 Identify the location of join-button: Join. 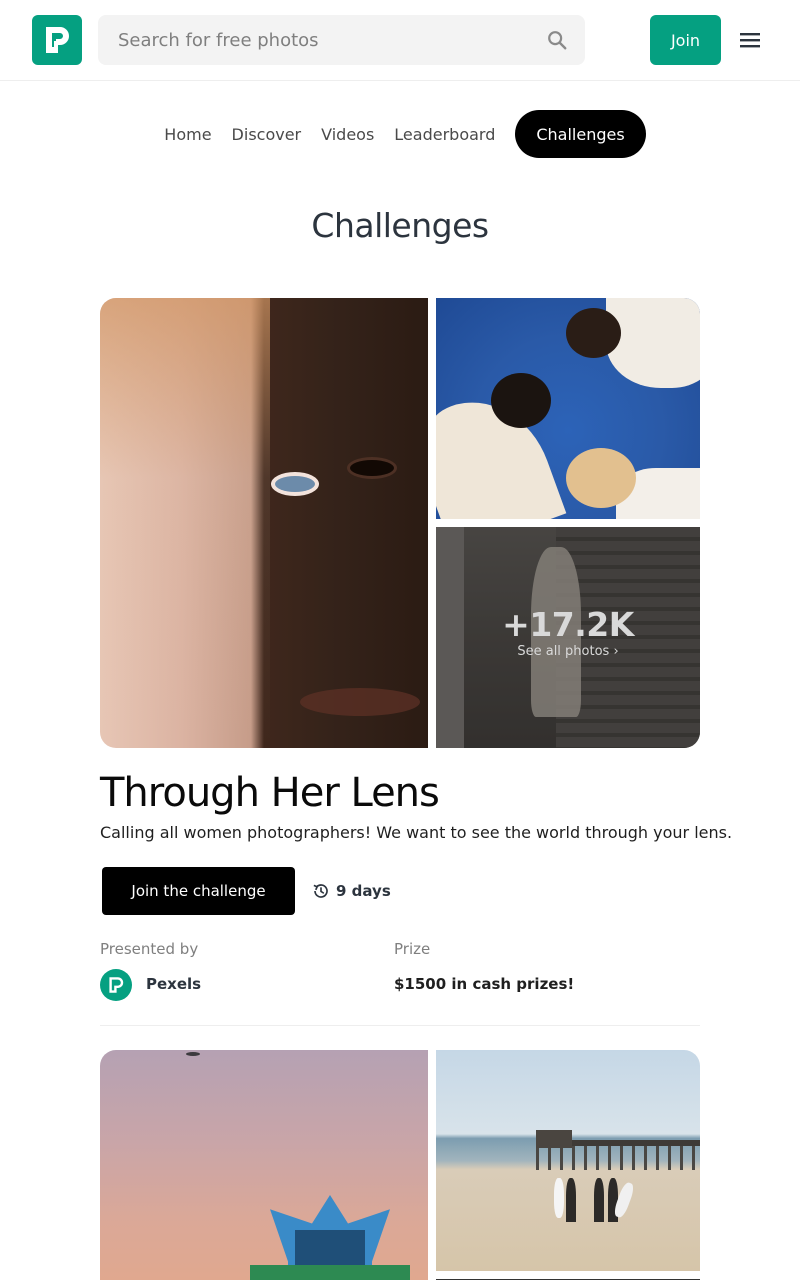
(685, 40).